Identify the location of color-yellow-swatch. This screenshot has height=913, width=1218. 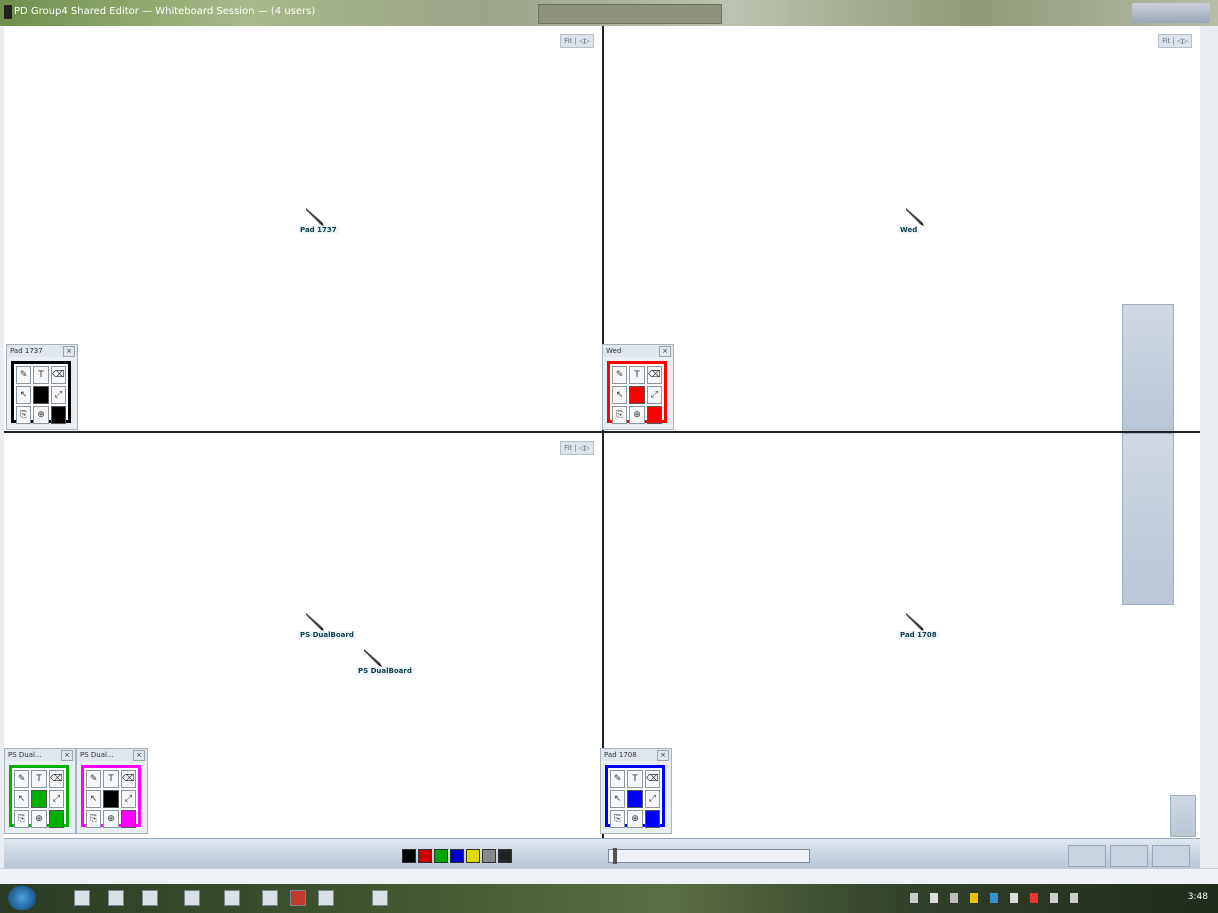
(473, 856).